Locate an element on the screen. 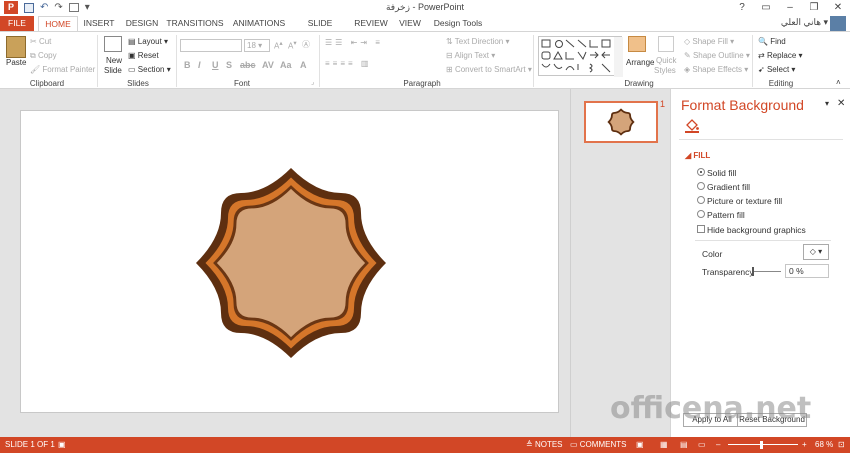 The height and width of the screenshot is (453, 850). tab-insert: INSERT is located at coordinates (99, 23).